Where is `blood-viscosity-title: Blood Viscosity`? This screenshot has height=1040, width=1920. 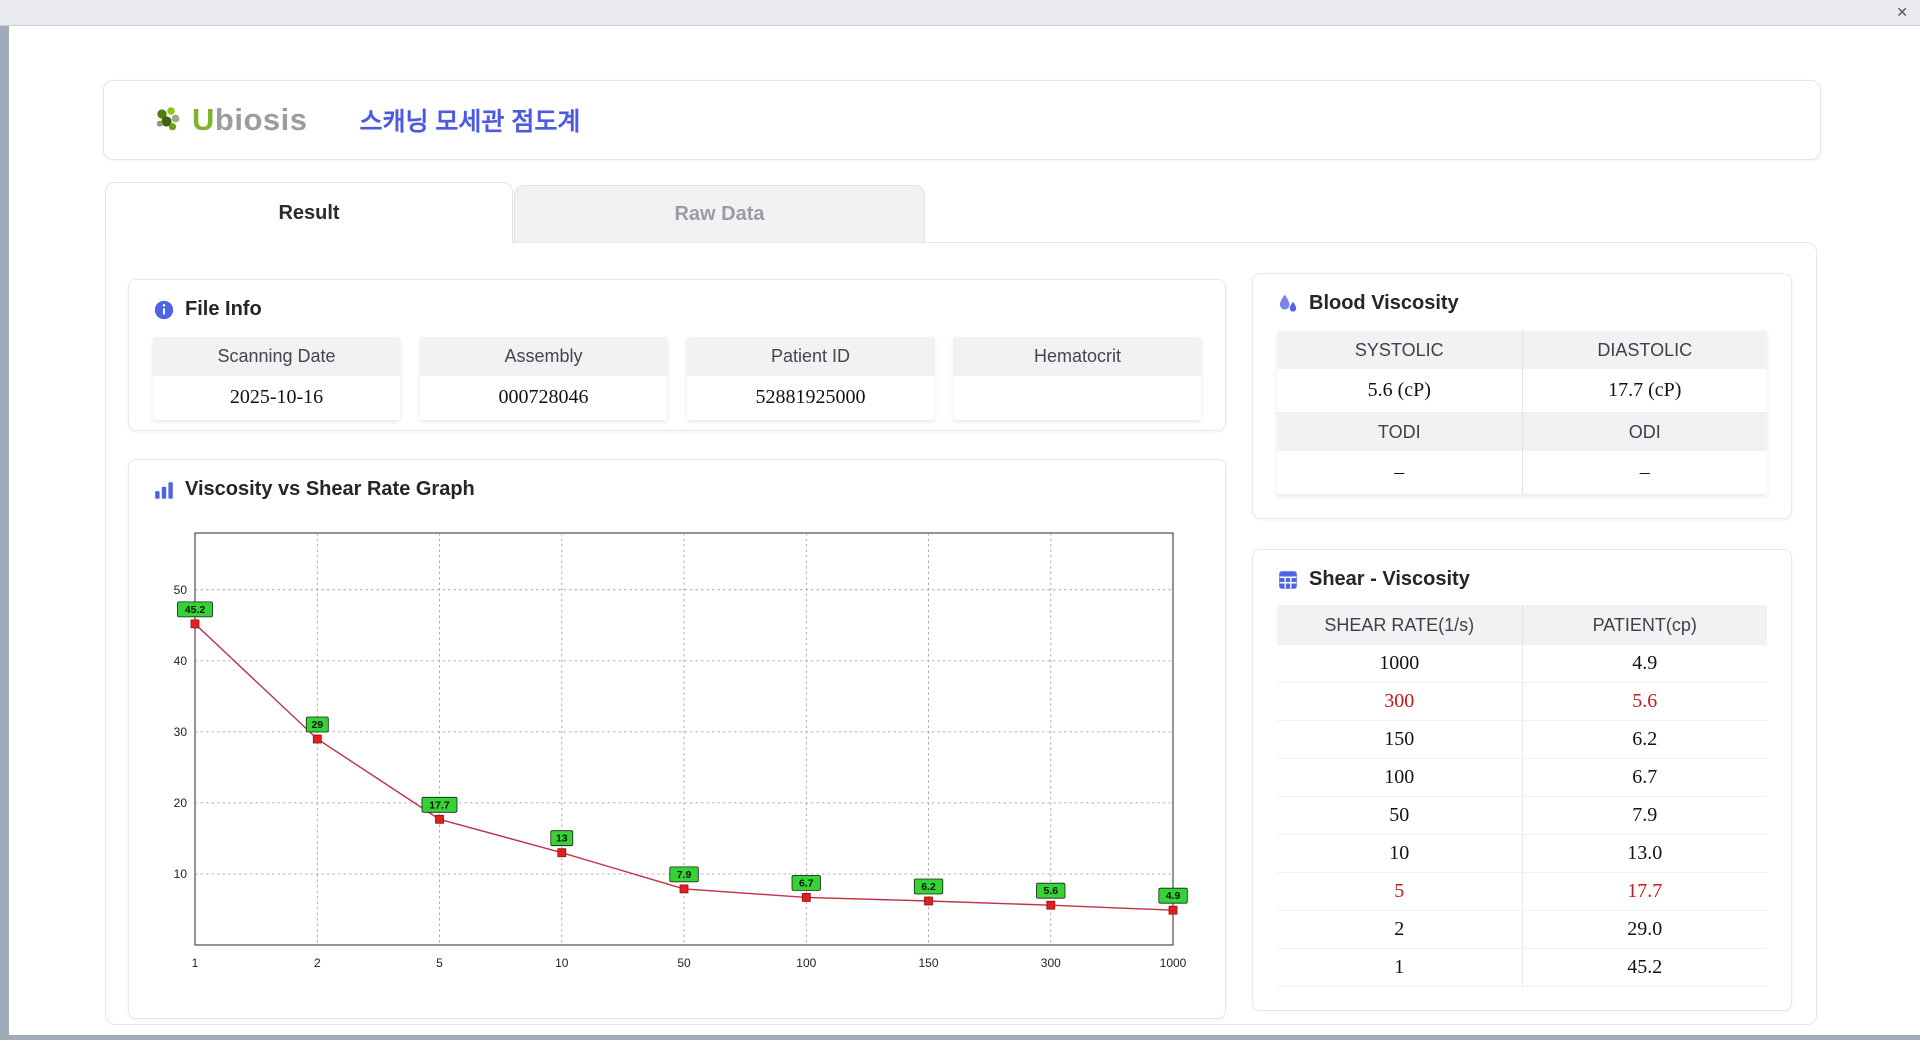 blood-viscosity-title: Blood Viscosity is located at coordinates (1384, 303).